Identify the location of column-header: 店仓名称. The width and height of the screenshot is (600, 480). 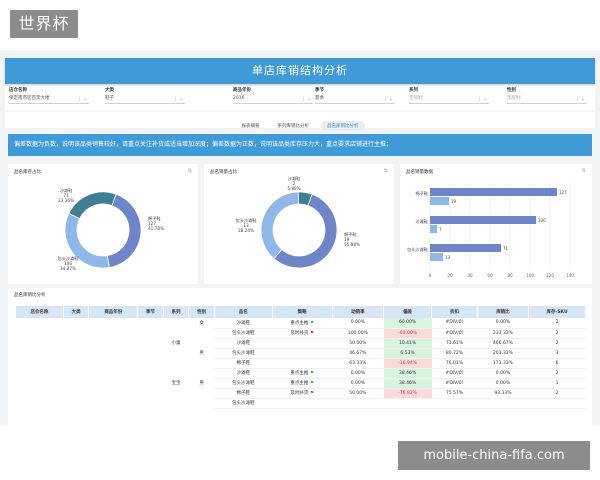
(40, 312).